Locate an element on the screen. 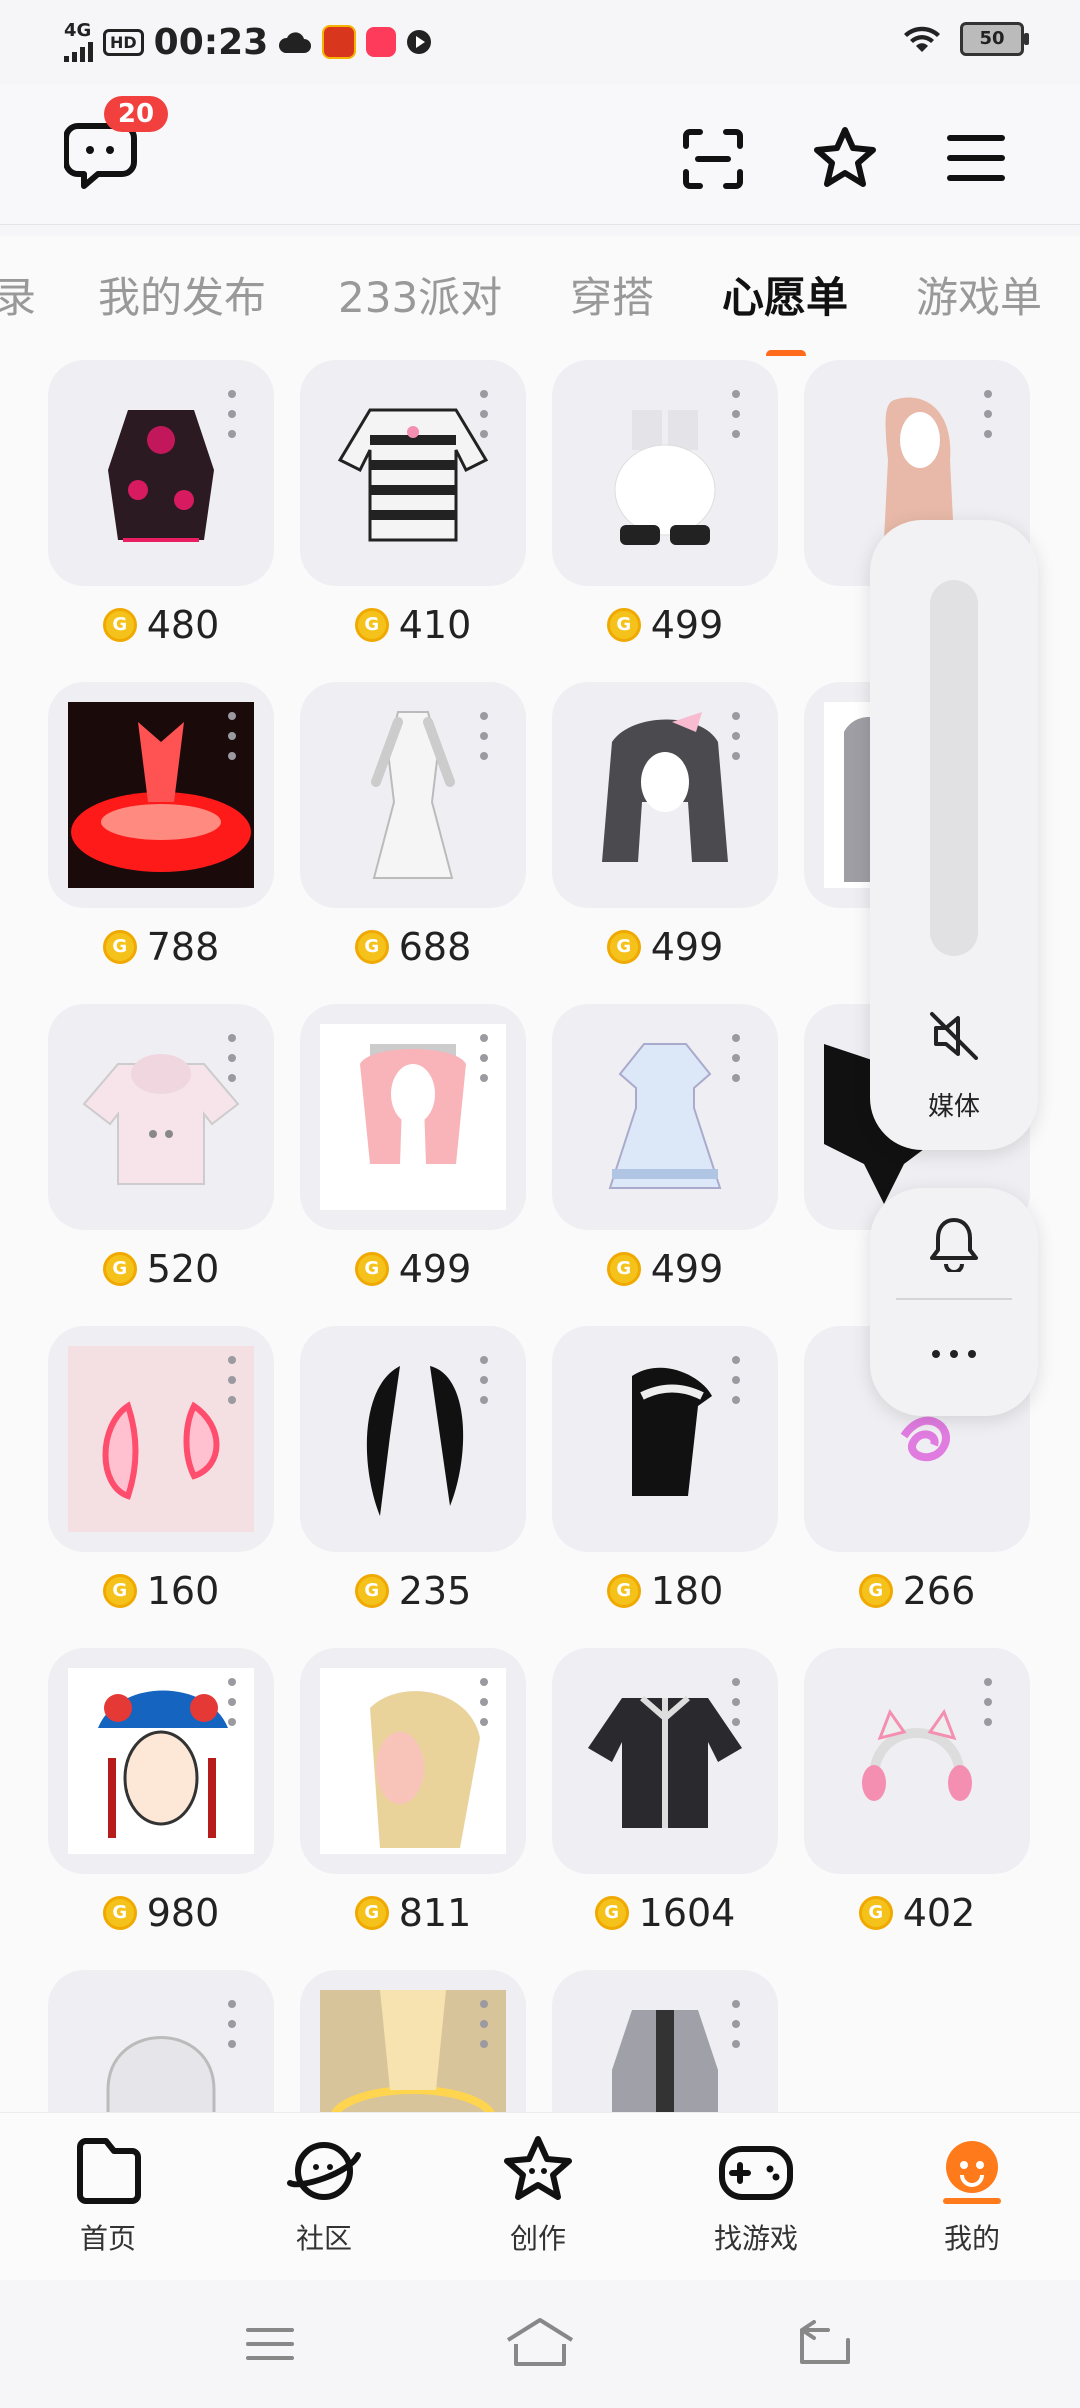 The width and height of the screenshot is (1080, 2408). gamepad-icon is located at coordinates (756, 2173).